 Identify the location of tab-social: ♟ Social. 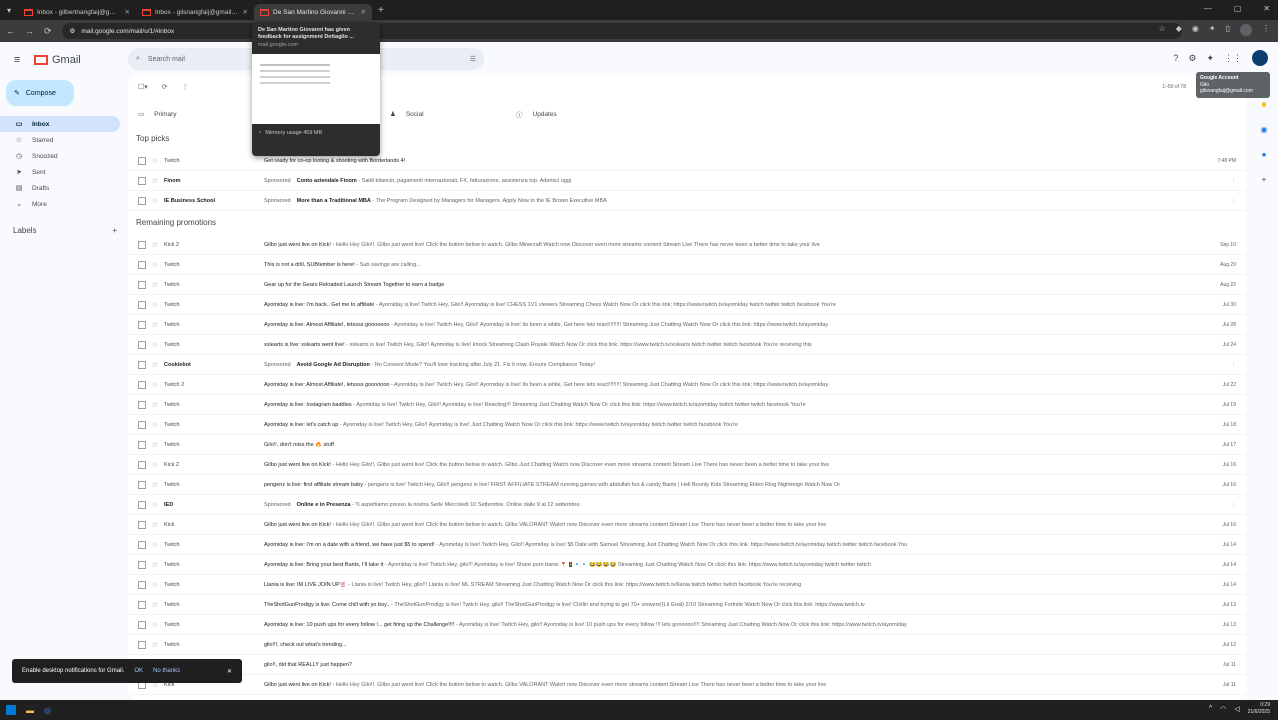
(443, 114).